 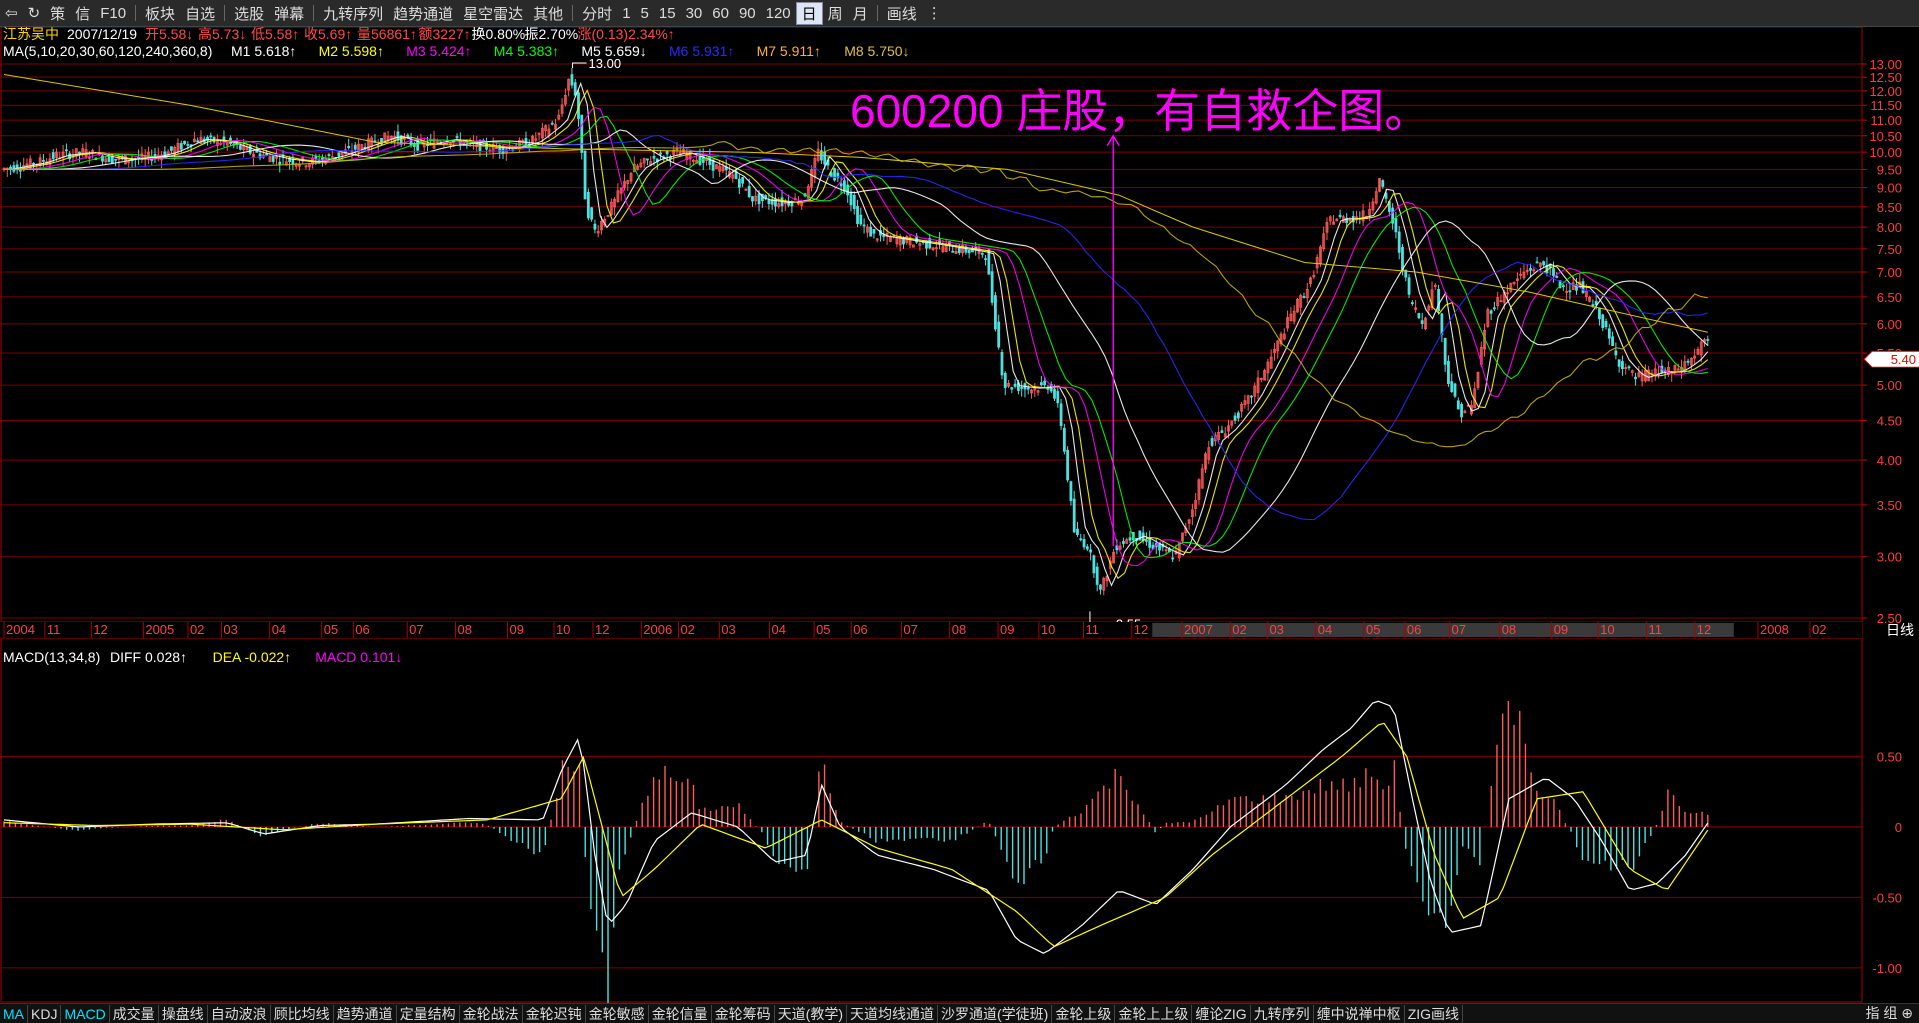 What do you see at coordinates (995, 1013) in the screenshot?
I see `indicator-tab-16: 沙罗通道(学徒班)` at bounding box center [995, 1013].